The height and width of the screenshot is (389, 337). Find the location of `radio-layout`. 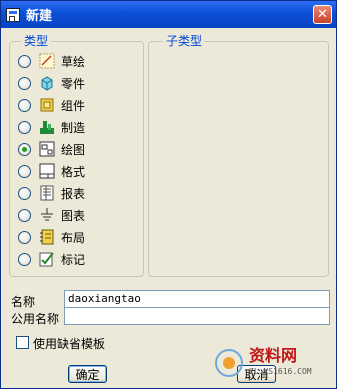

radio-layout is located at coordinates (24, 237).